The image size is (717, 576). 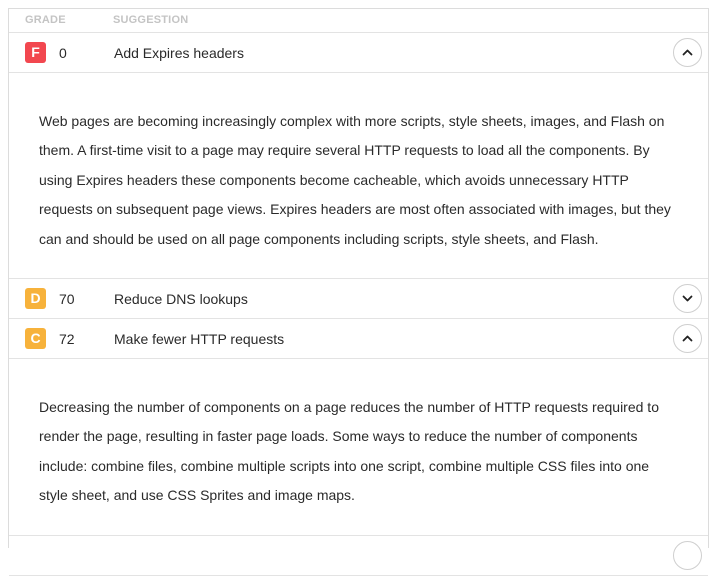 What do you see at coordinates (199, 339) in the screenshot?
I see `suggestion-title: Make fewer HTTP requests` at bounding box center [199, 339].